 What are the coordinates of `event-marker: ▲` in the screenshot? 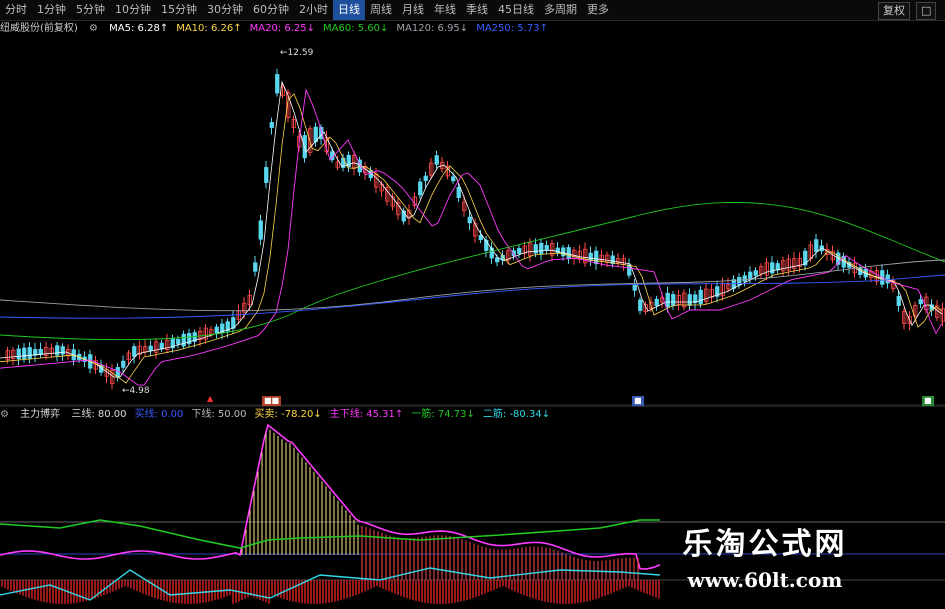 It's located at (210, 399).